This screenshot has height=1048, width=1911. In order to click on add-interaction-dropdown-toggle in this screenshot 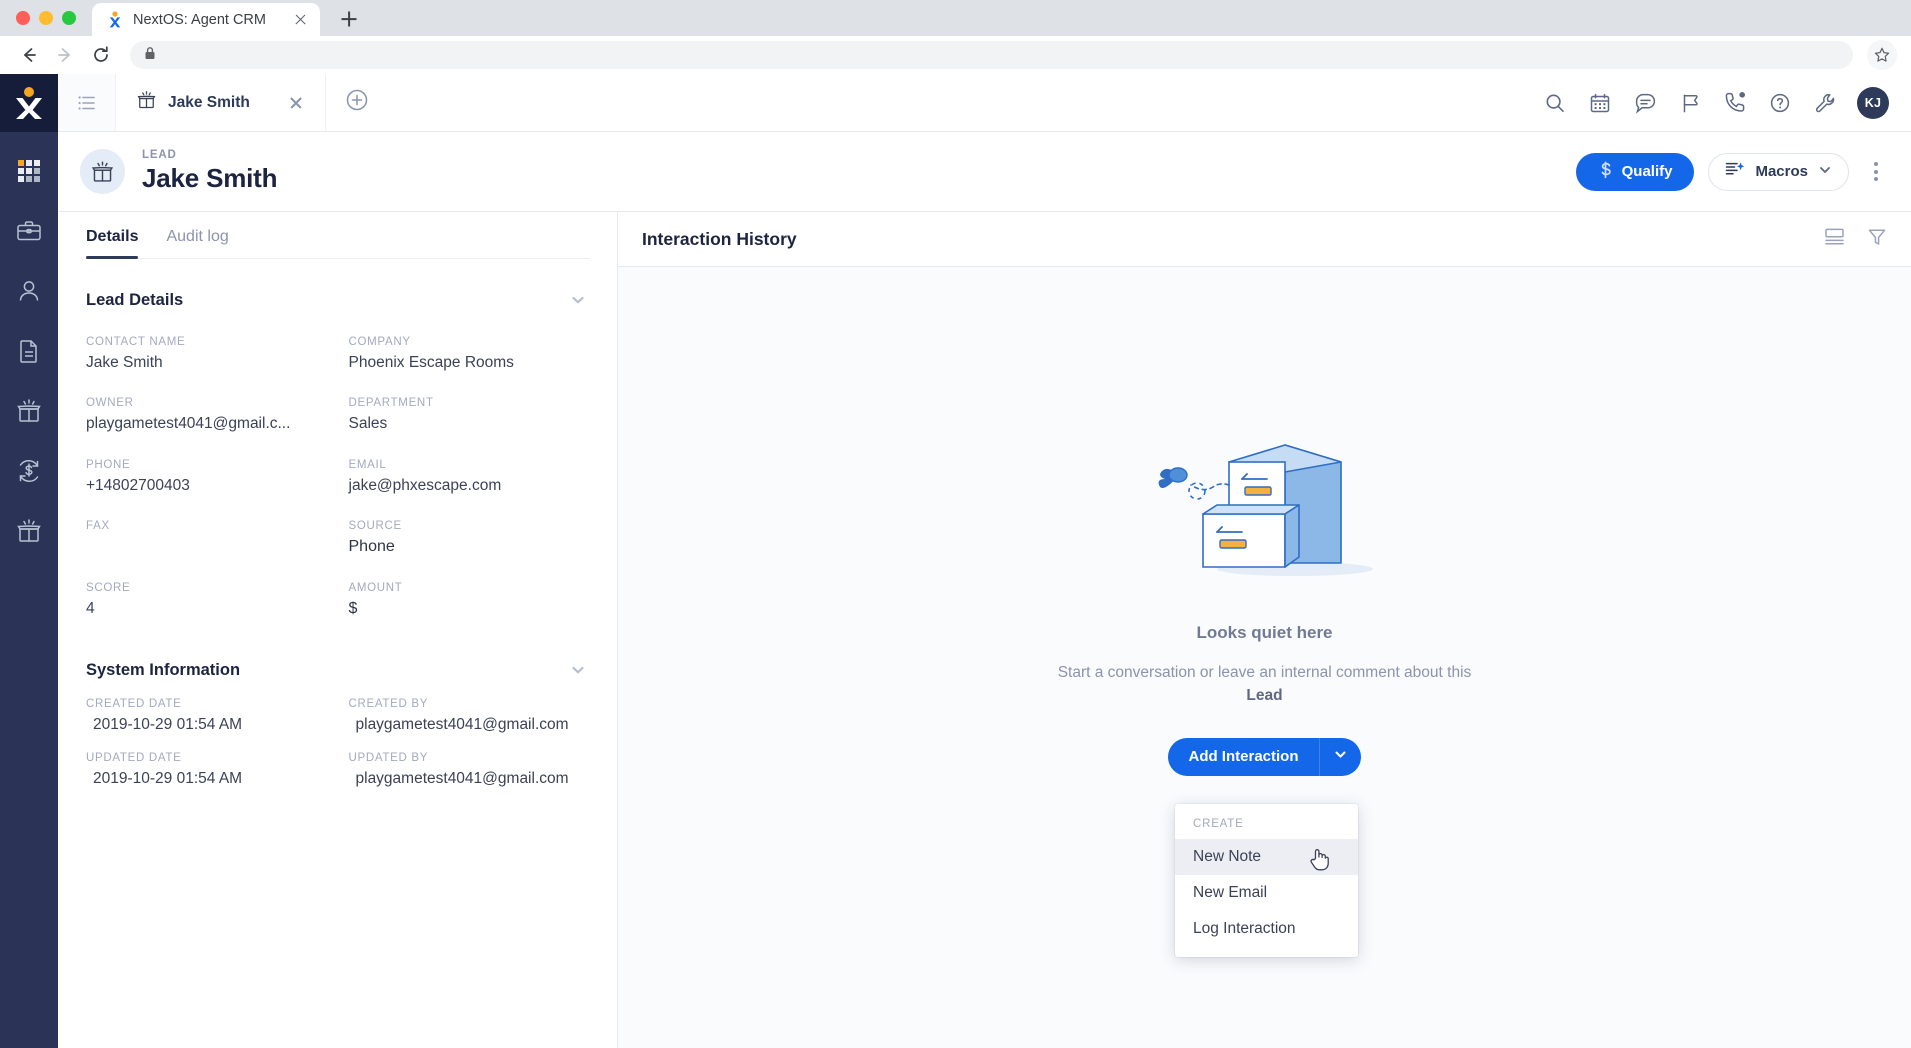, I will do `click(1339, 756)`.